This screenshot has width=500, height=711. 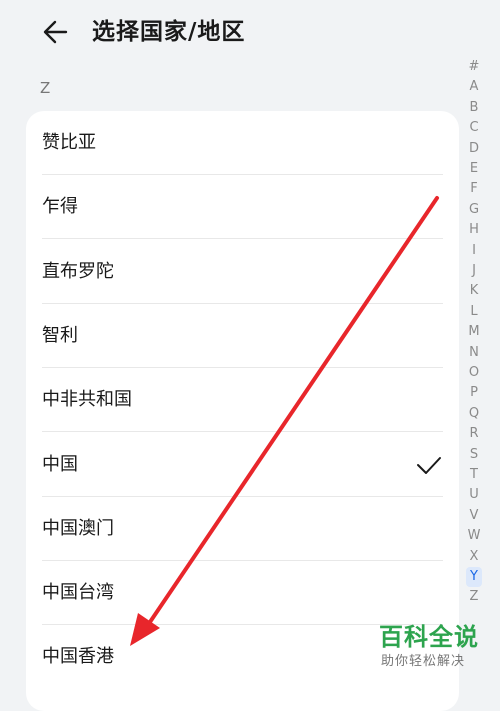 What do you see at coordinates (474, 577) in the screenshot?
I see `index-letter: Y` at bounding box center [474, 577].